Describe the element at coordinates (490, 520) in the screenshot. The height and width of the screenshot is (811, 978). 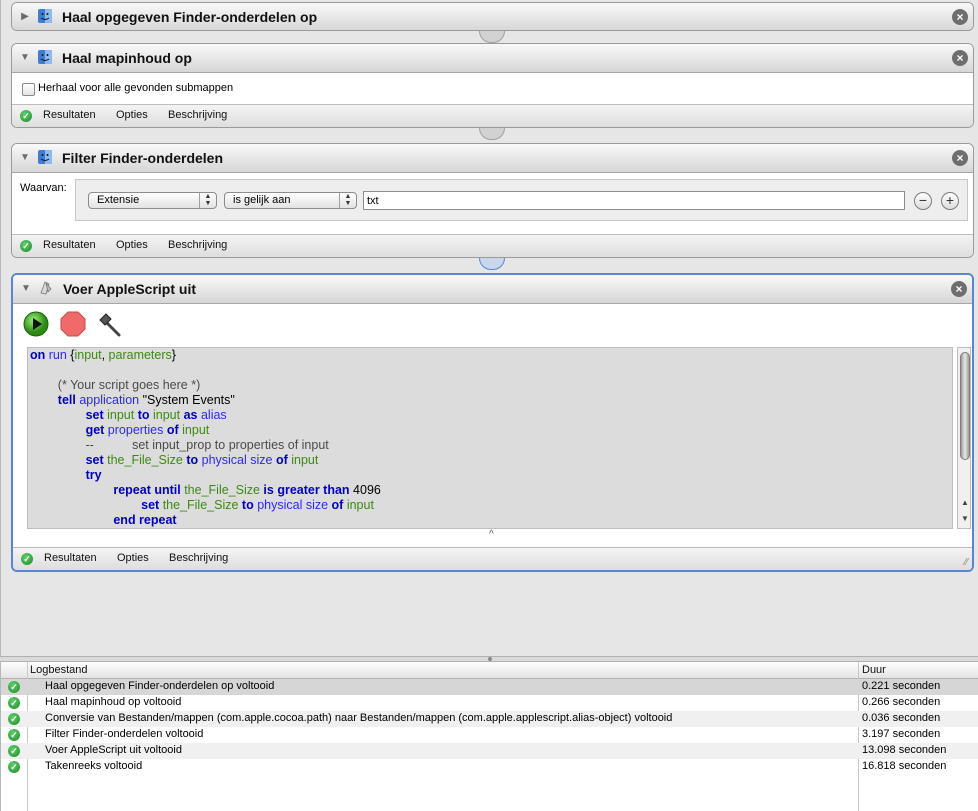
I see `script-line: end repeat` at that location.